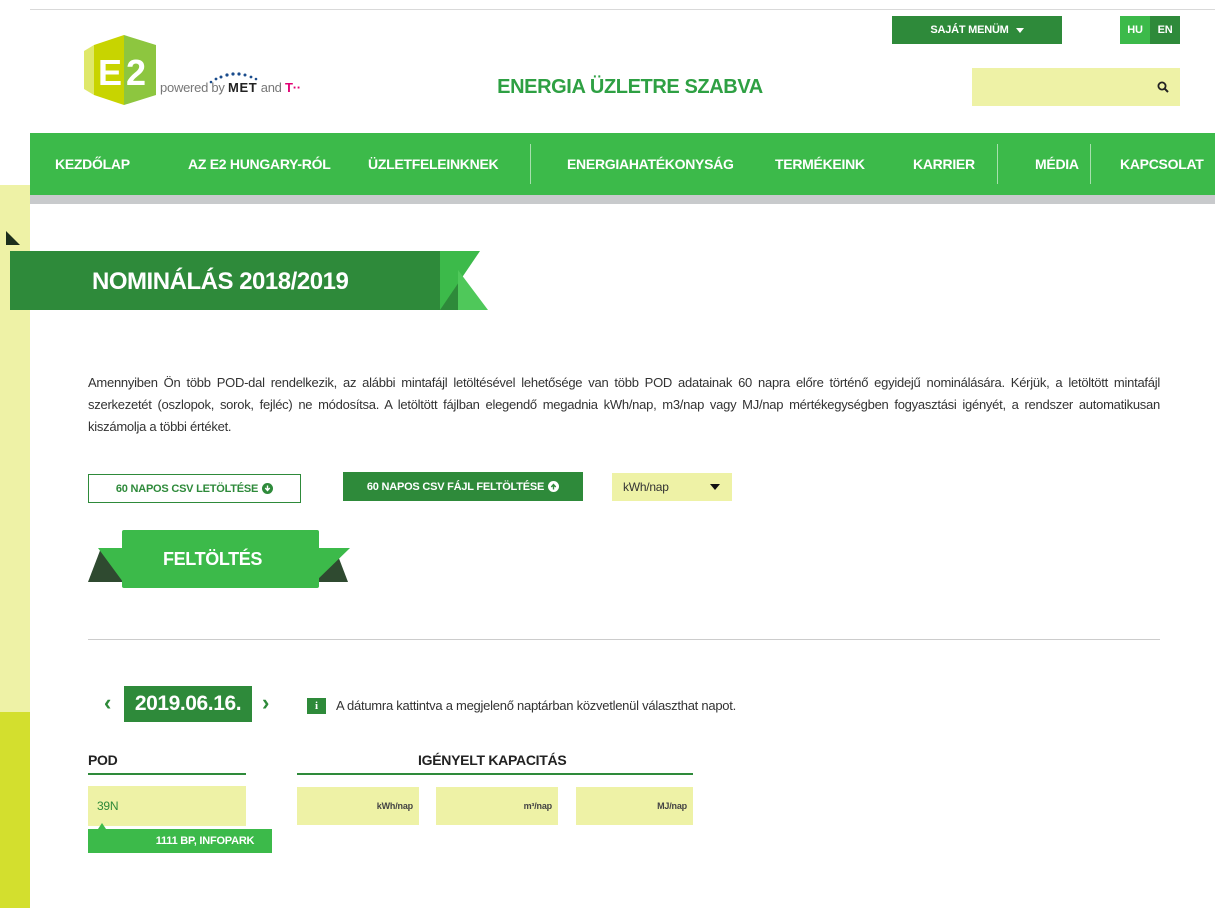 Image resolution: width=1215 pixels, height=908 pixels. What do you see at coordinates (92, 164) in the screenshot?
I see `nav-item-home: KEZDŐLAP` at bounding box center [92, 164].